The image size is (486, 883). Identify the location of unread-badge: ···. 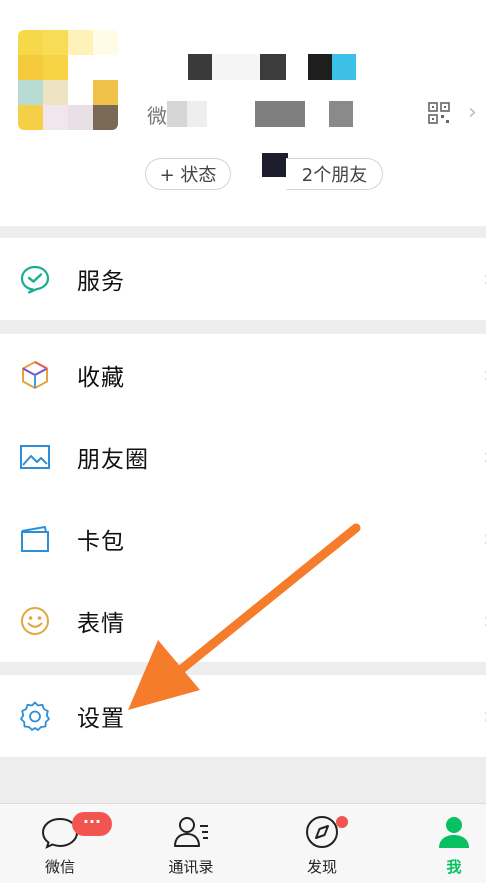
(92, 824).